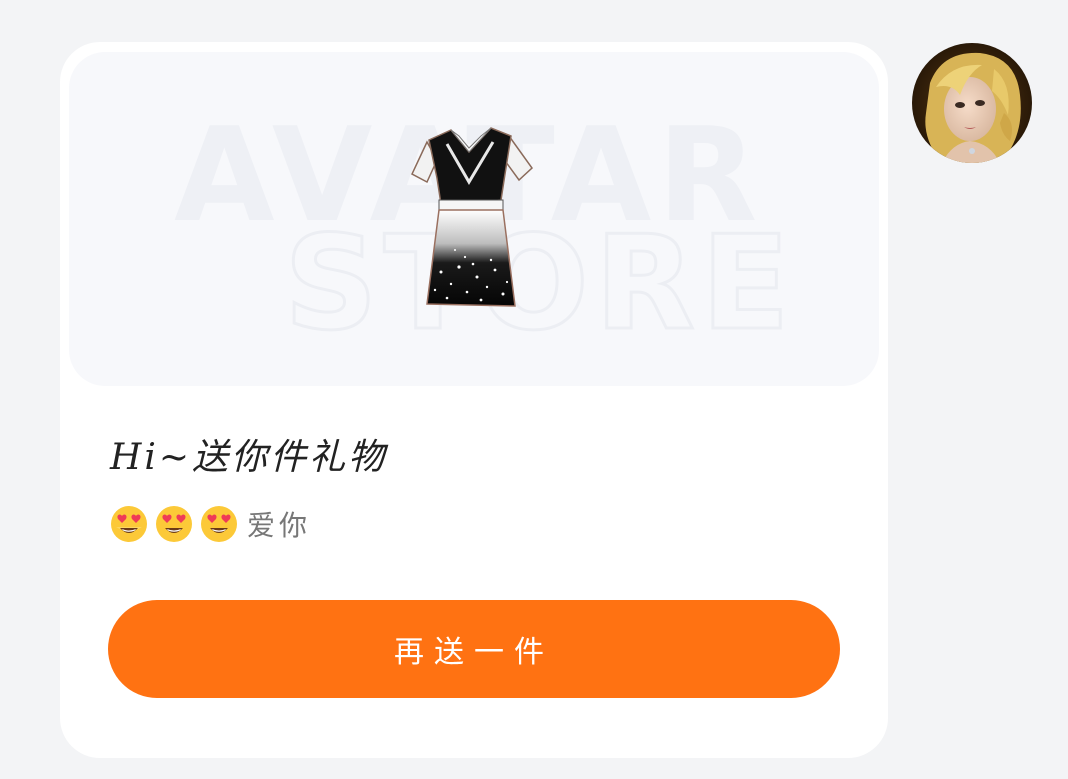 Image resolution: width=1068 pixels, height=779 pixels. I want to click on dress-icon, so click(472, 217).